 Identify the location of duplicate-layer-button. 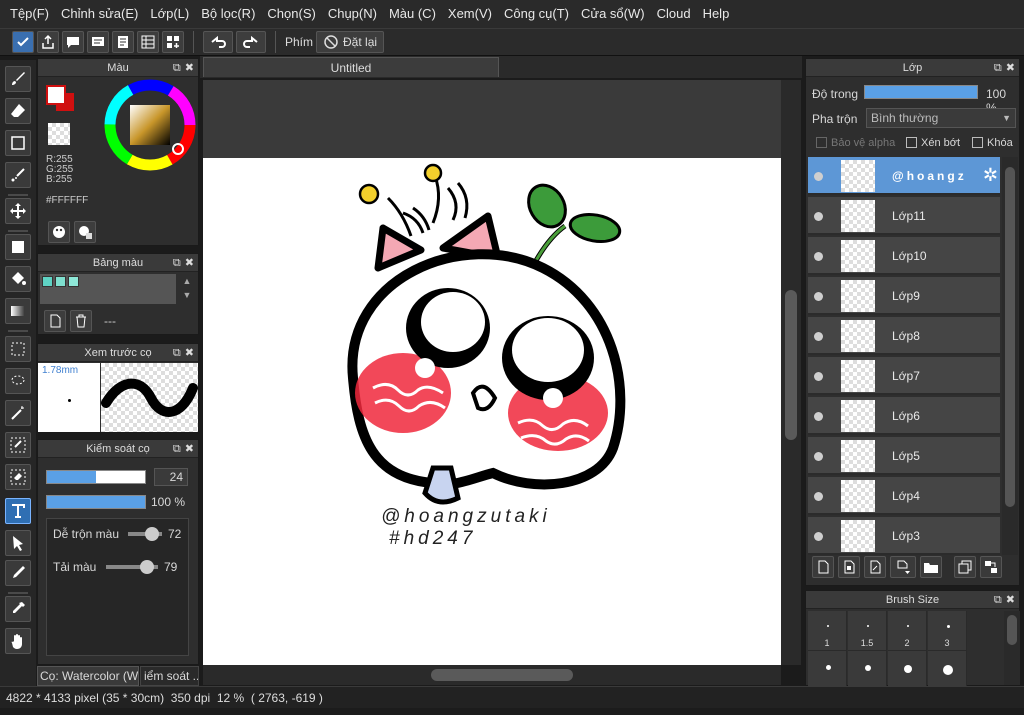
(965, 567).